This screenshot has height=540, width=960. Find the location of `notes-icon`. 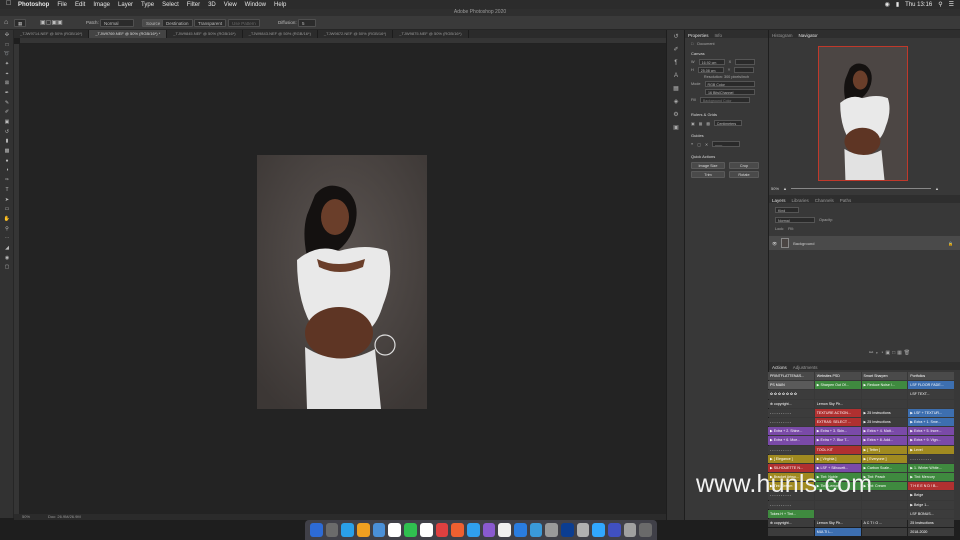

notes-icon is located at coordinates (363, 530).